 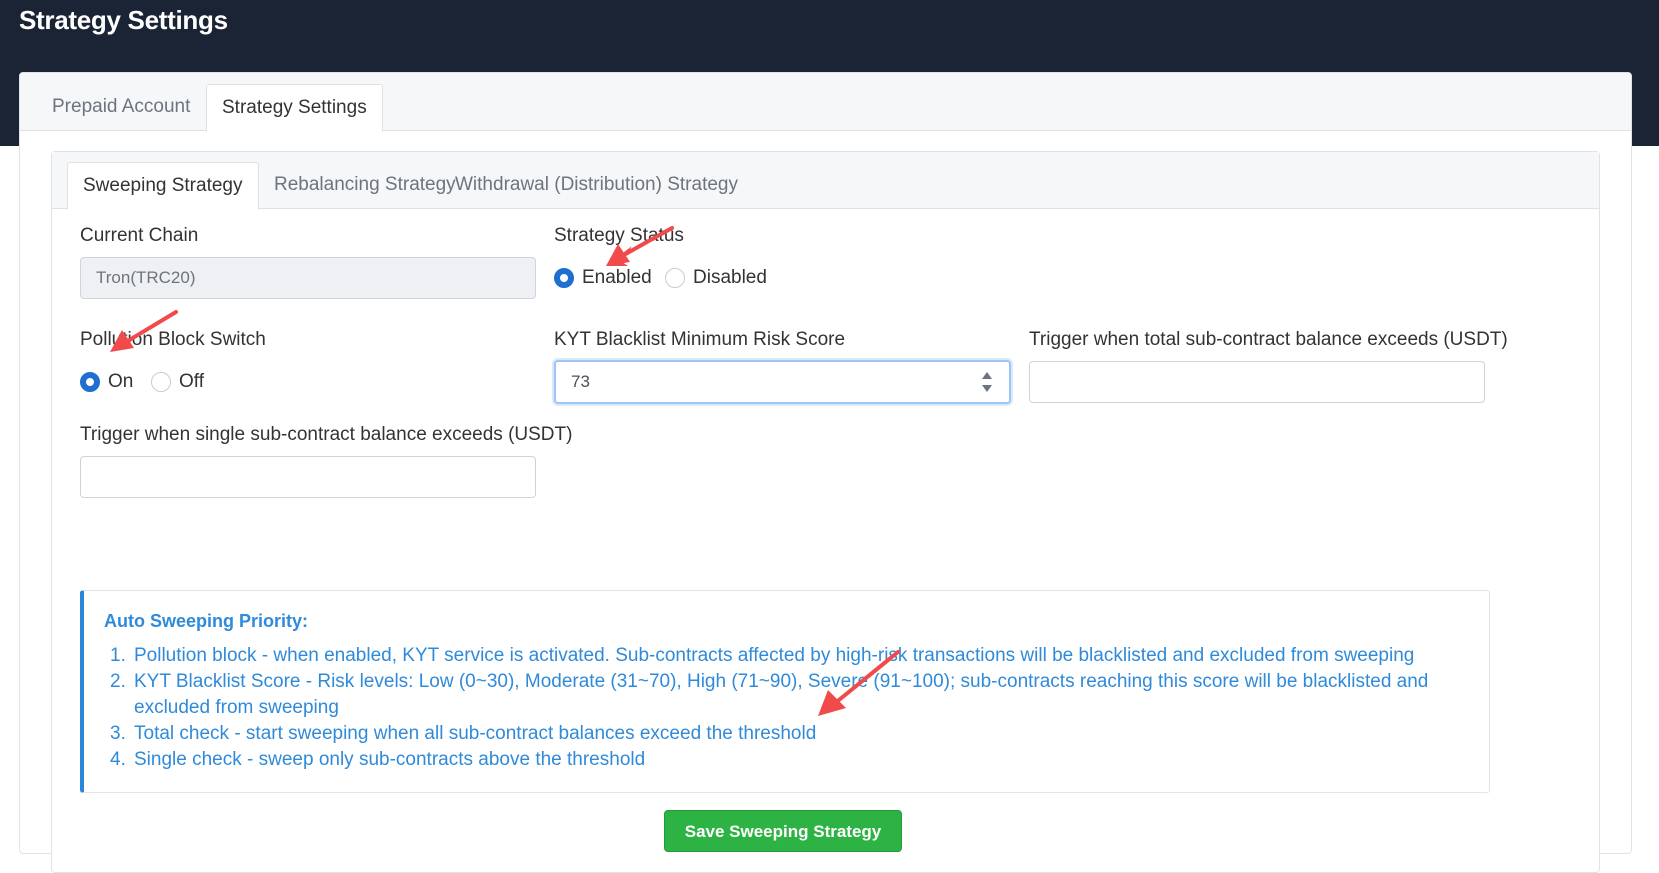 I want to click on info-item-number: 2., so click(x=118, y=681).